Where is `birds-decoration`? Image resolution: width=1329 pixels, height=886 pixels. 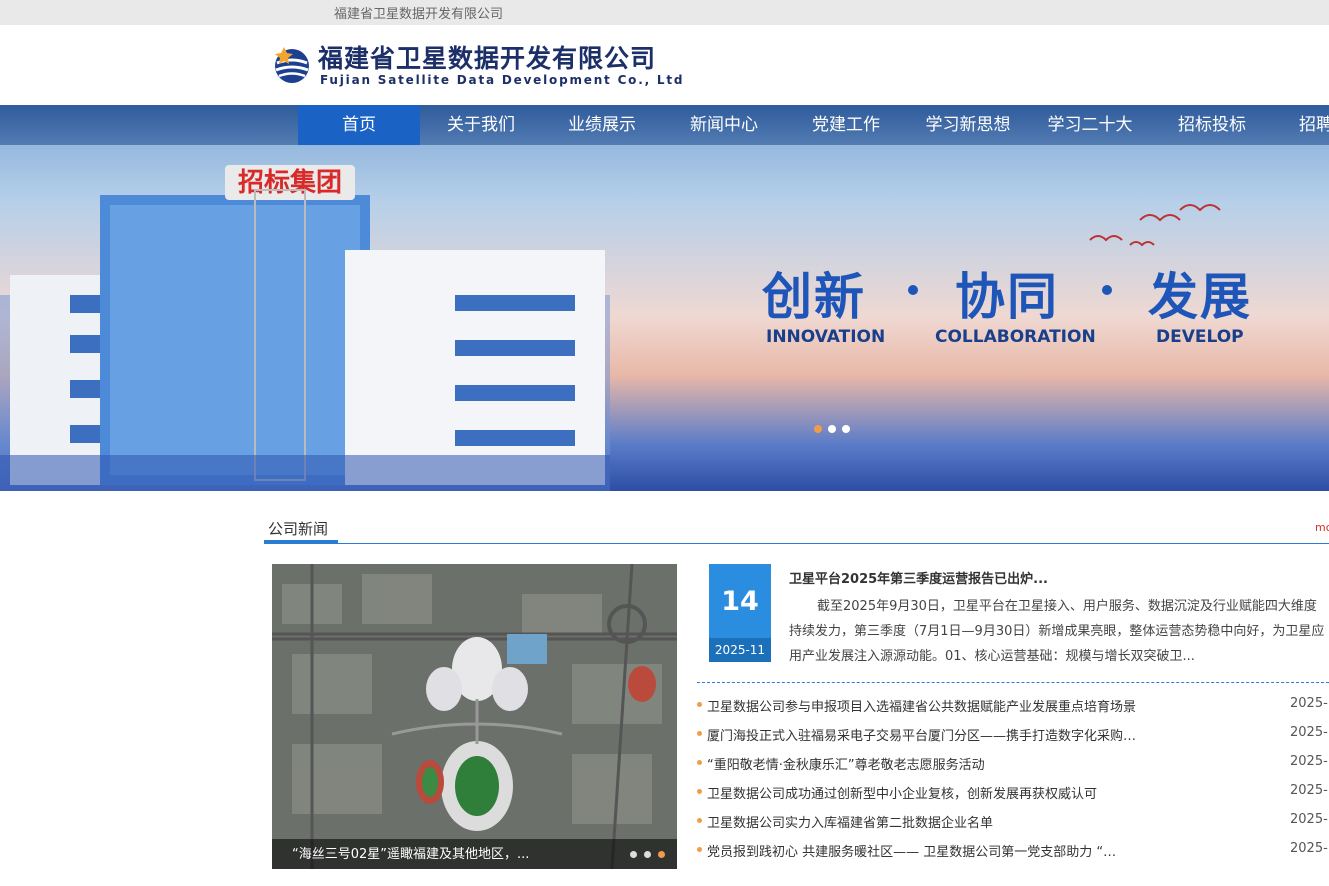 birds-decoration is located at coordinates (1155, 225).